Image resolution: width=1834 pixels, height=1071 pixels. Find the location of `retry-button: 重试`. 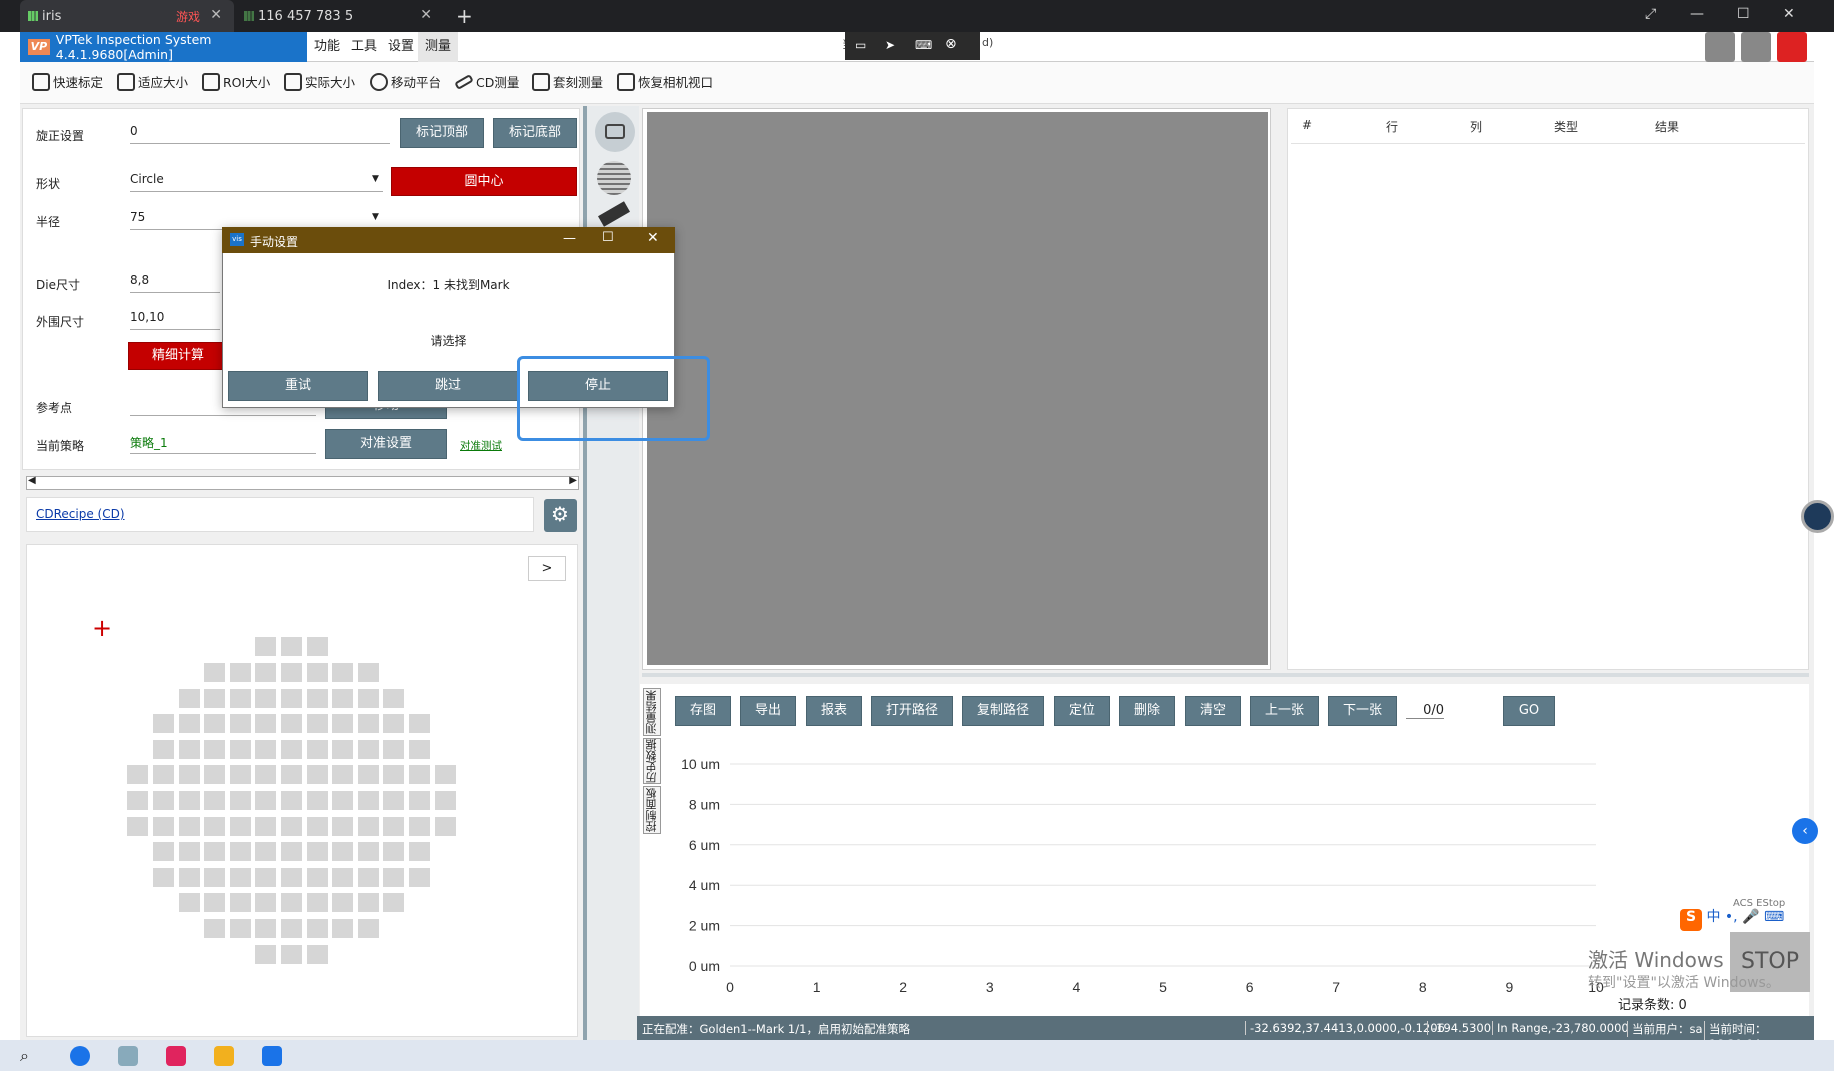

retry-button: 重试 is located at coordinates (298, 386).